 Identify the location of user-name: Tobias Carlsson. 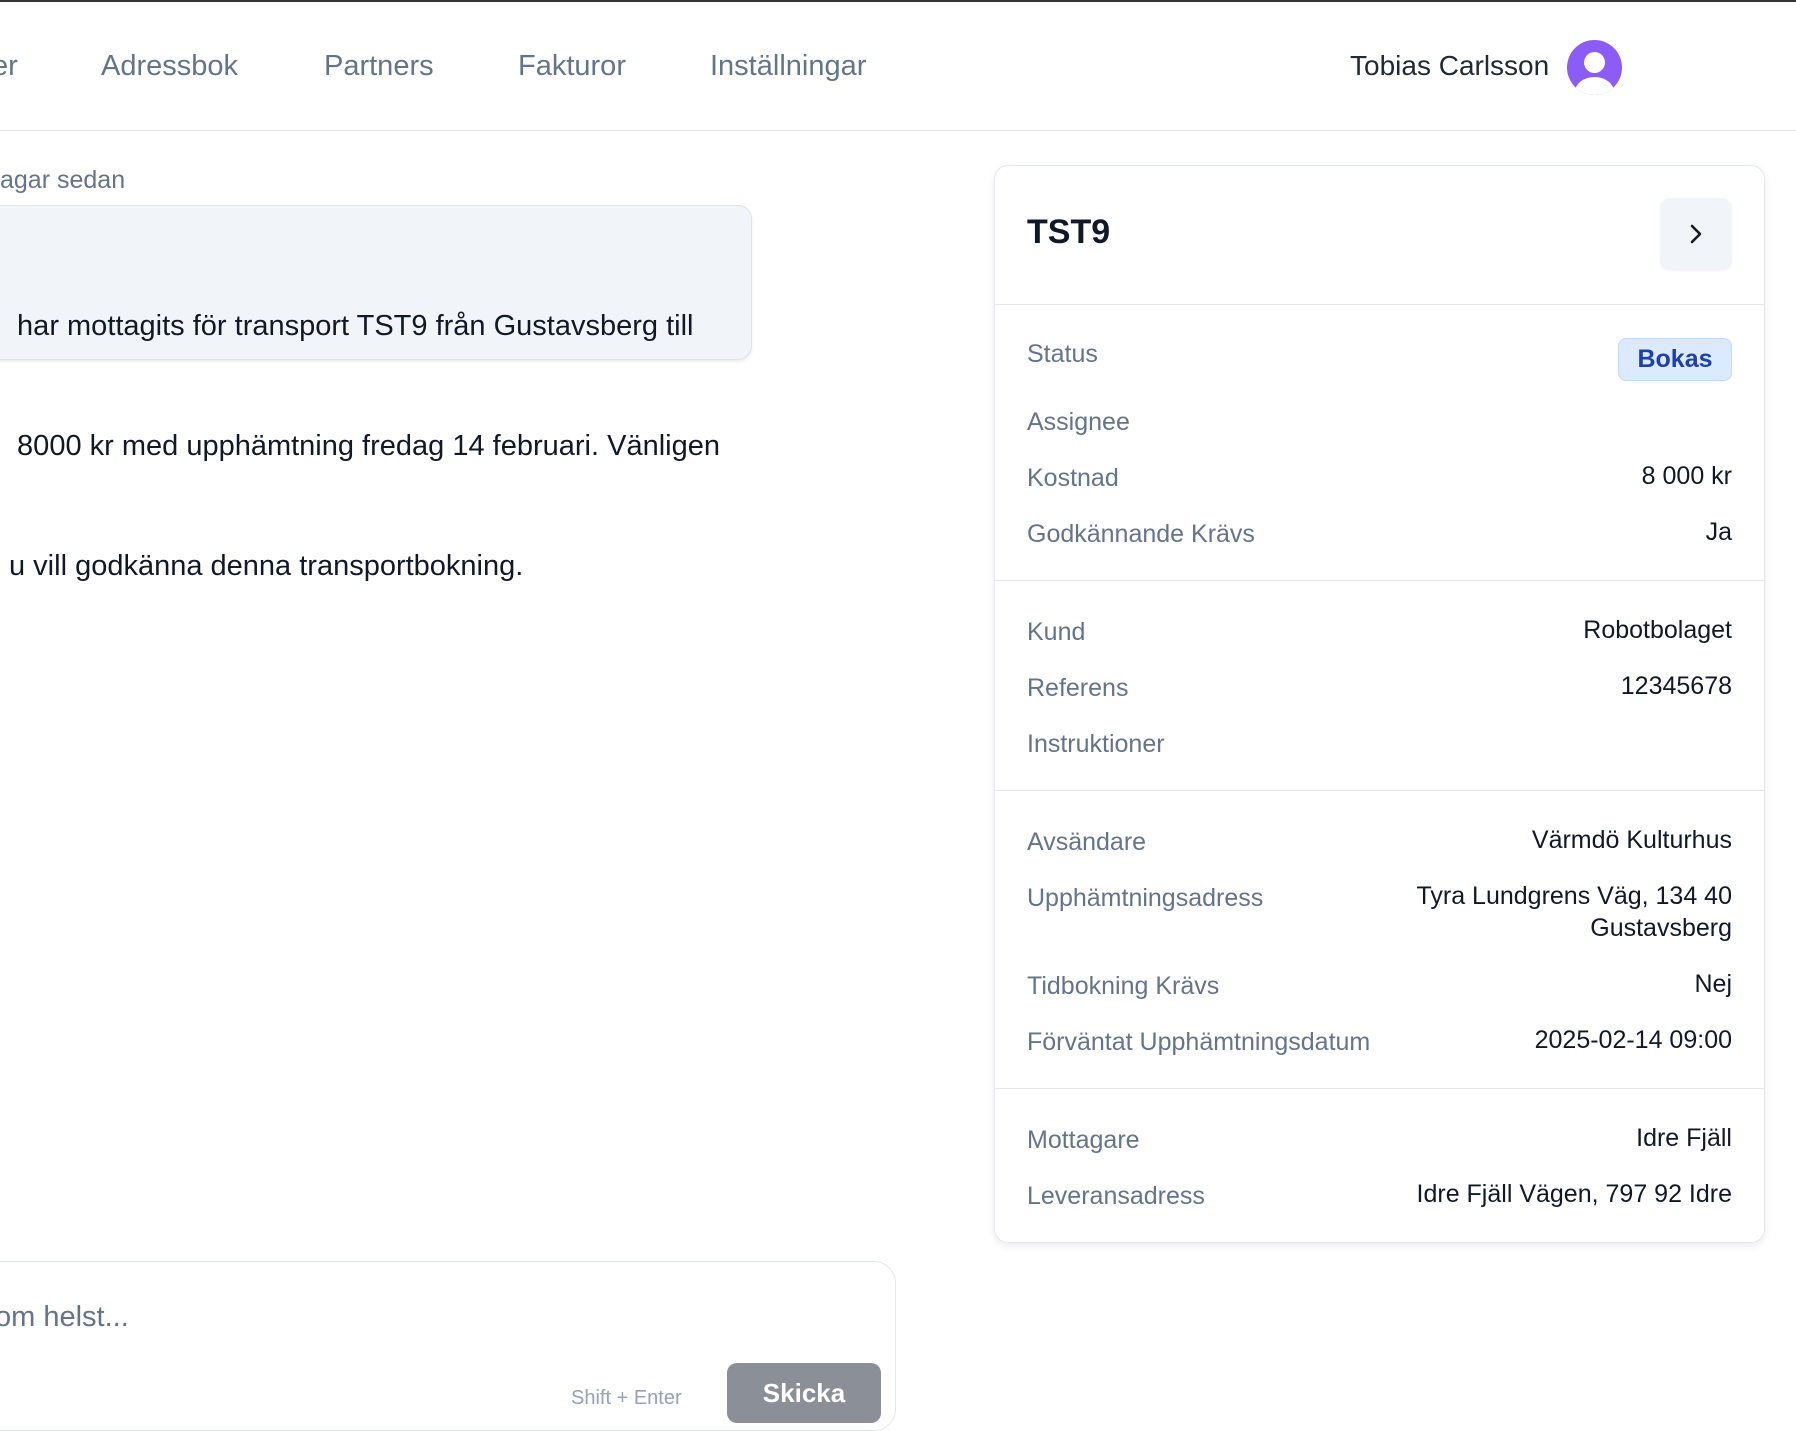
(1449, 66).